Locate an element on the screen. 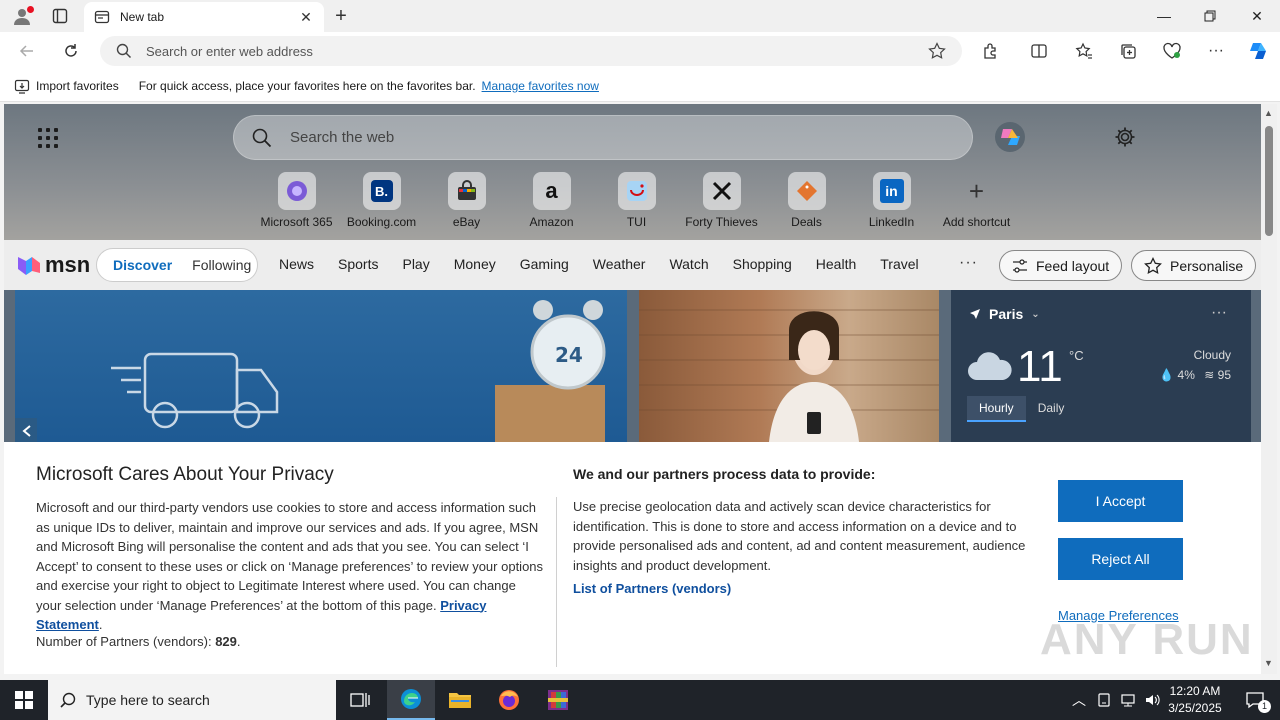 This screenshot has width=1280, height=720. scroll-up-arrow-icon: ▲ is located at coordinates (1268, 113).